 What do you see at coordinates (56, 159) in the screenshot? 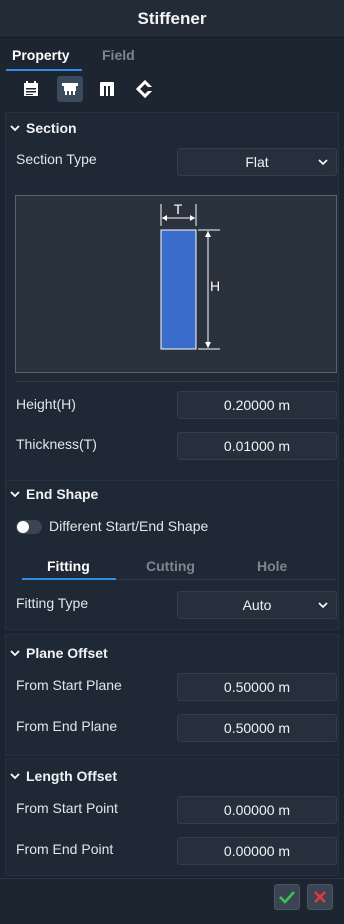
I see `section-type-label: Section Type` at bounding box center [56, 159].